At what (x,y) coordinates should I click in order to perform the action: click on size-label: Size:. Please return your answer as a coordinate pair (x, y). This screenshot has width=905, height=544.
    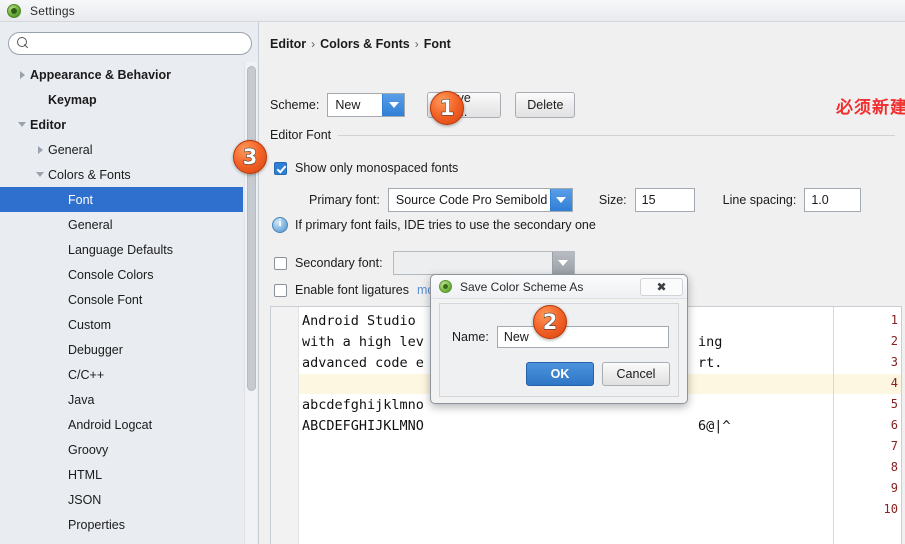
    Looking at the image, I should click on (612, 200).